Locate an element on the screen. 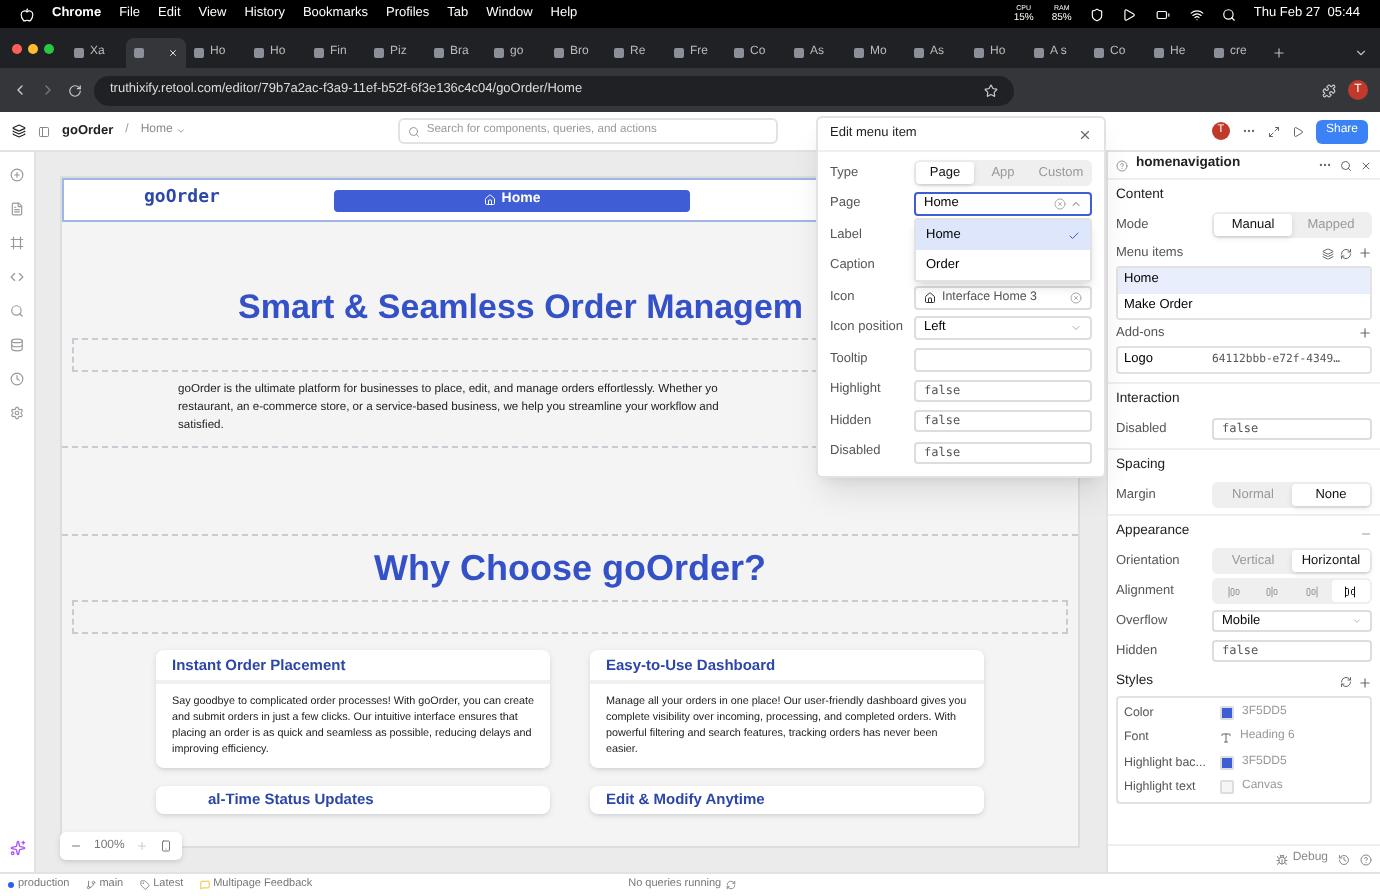  layers-icon is located at coordinates (1328, 253).